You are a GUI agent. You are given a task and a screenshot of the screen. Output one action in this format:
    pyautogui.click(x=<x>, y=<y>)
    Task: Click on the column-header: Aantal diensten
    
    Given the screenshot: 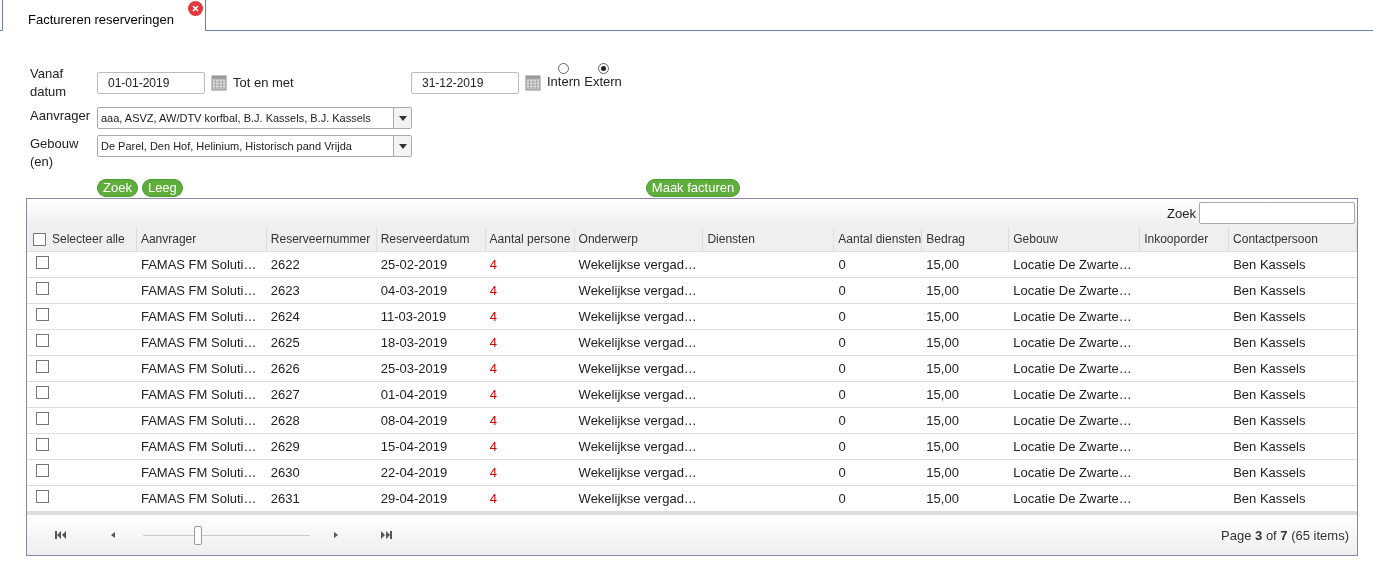 What is the action you would take?
    pyautogui.click(x=878, y=239)
    